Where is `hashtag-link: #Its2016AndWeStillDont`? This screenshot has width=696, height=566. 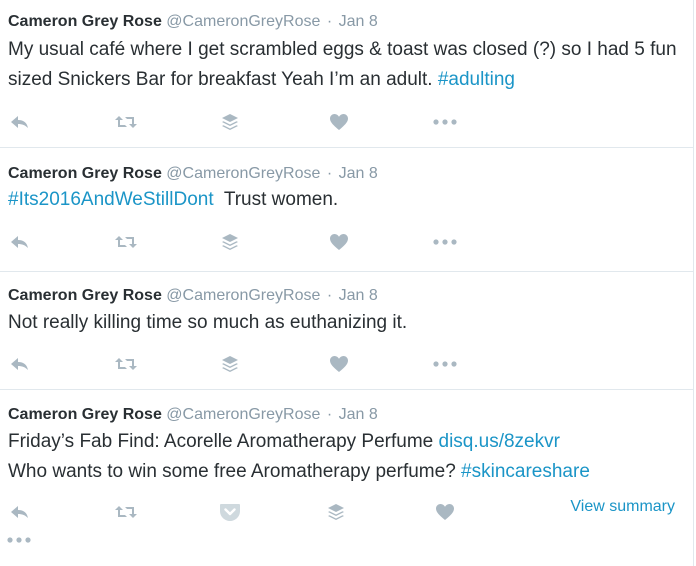 hashtag-link: #Its2016AndWeStillDont is located at coordinates (111, 199).